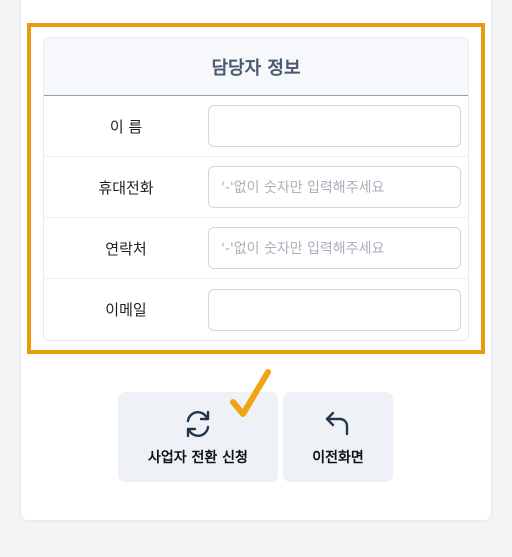 The width and height of the screenshot is (512, 557). I want to click on email-label: 이메일, so click(126, 310).